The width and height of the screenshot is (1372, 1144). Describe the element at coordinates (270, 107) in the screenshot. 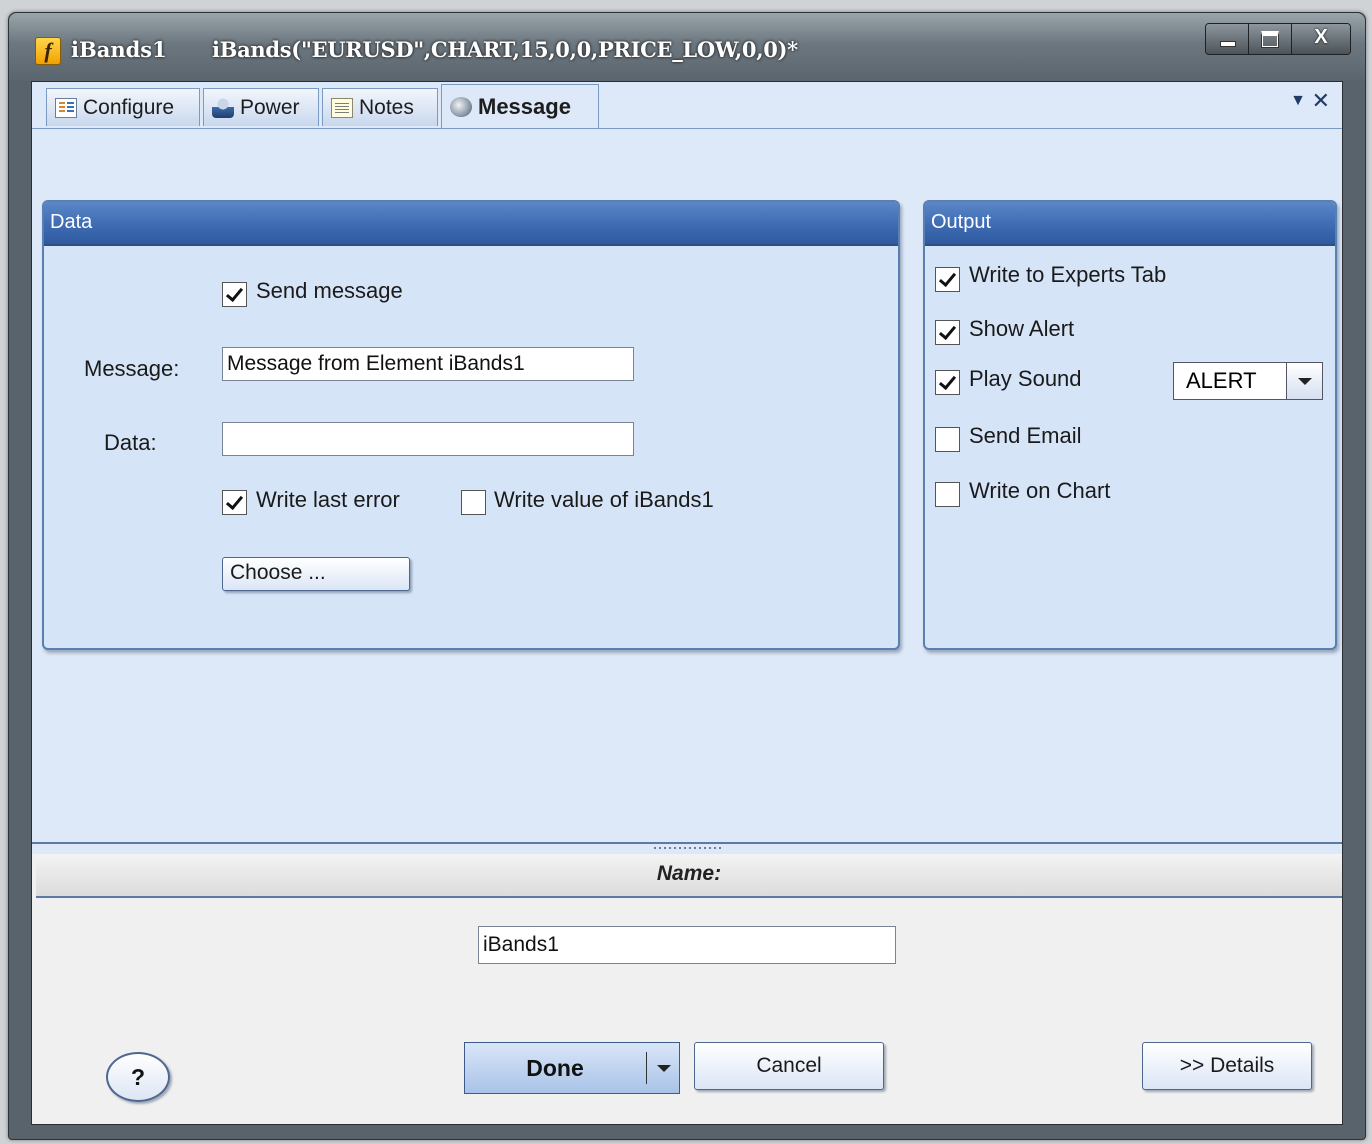

I see `tab-power-label: Power` at that location.